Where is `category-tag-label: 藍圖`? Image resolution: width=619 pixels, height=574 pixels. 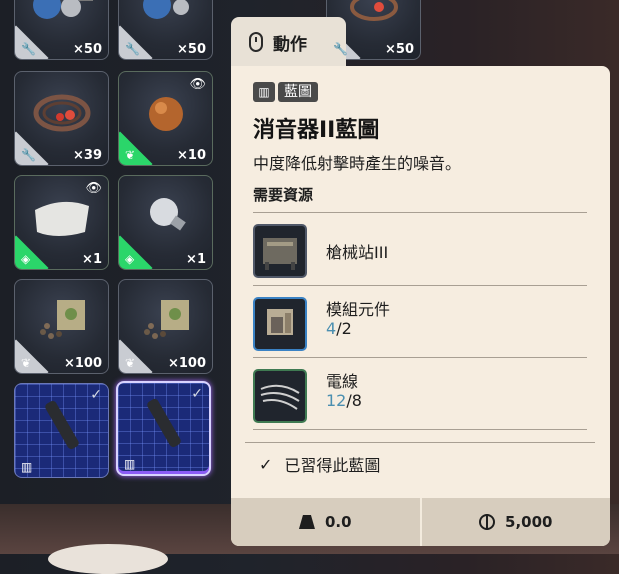
category-tag-label: 藍圖 is located at coordinates (298, 92).